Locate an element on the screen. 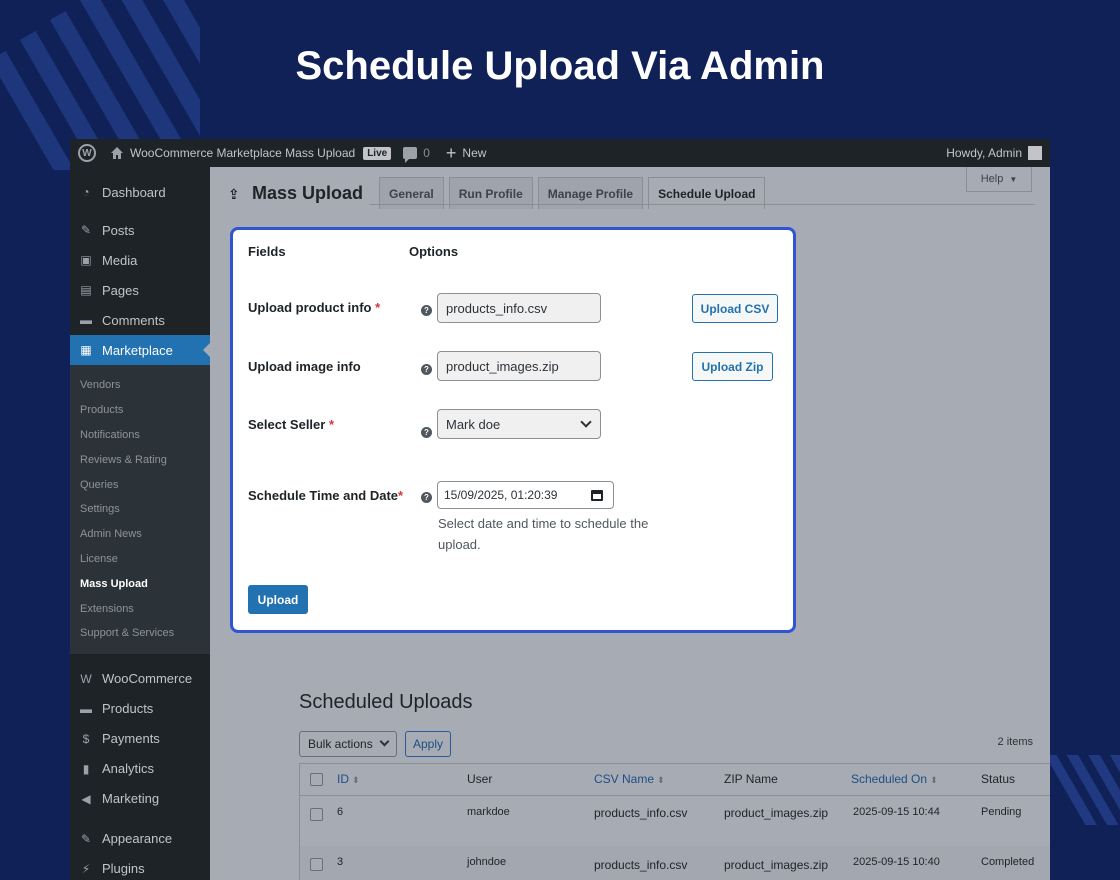  sidebar-item-marketplace: ▦ Marketplace is located at coordinates (140, 350).